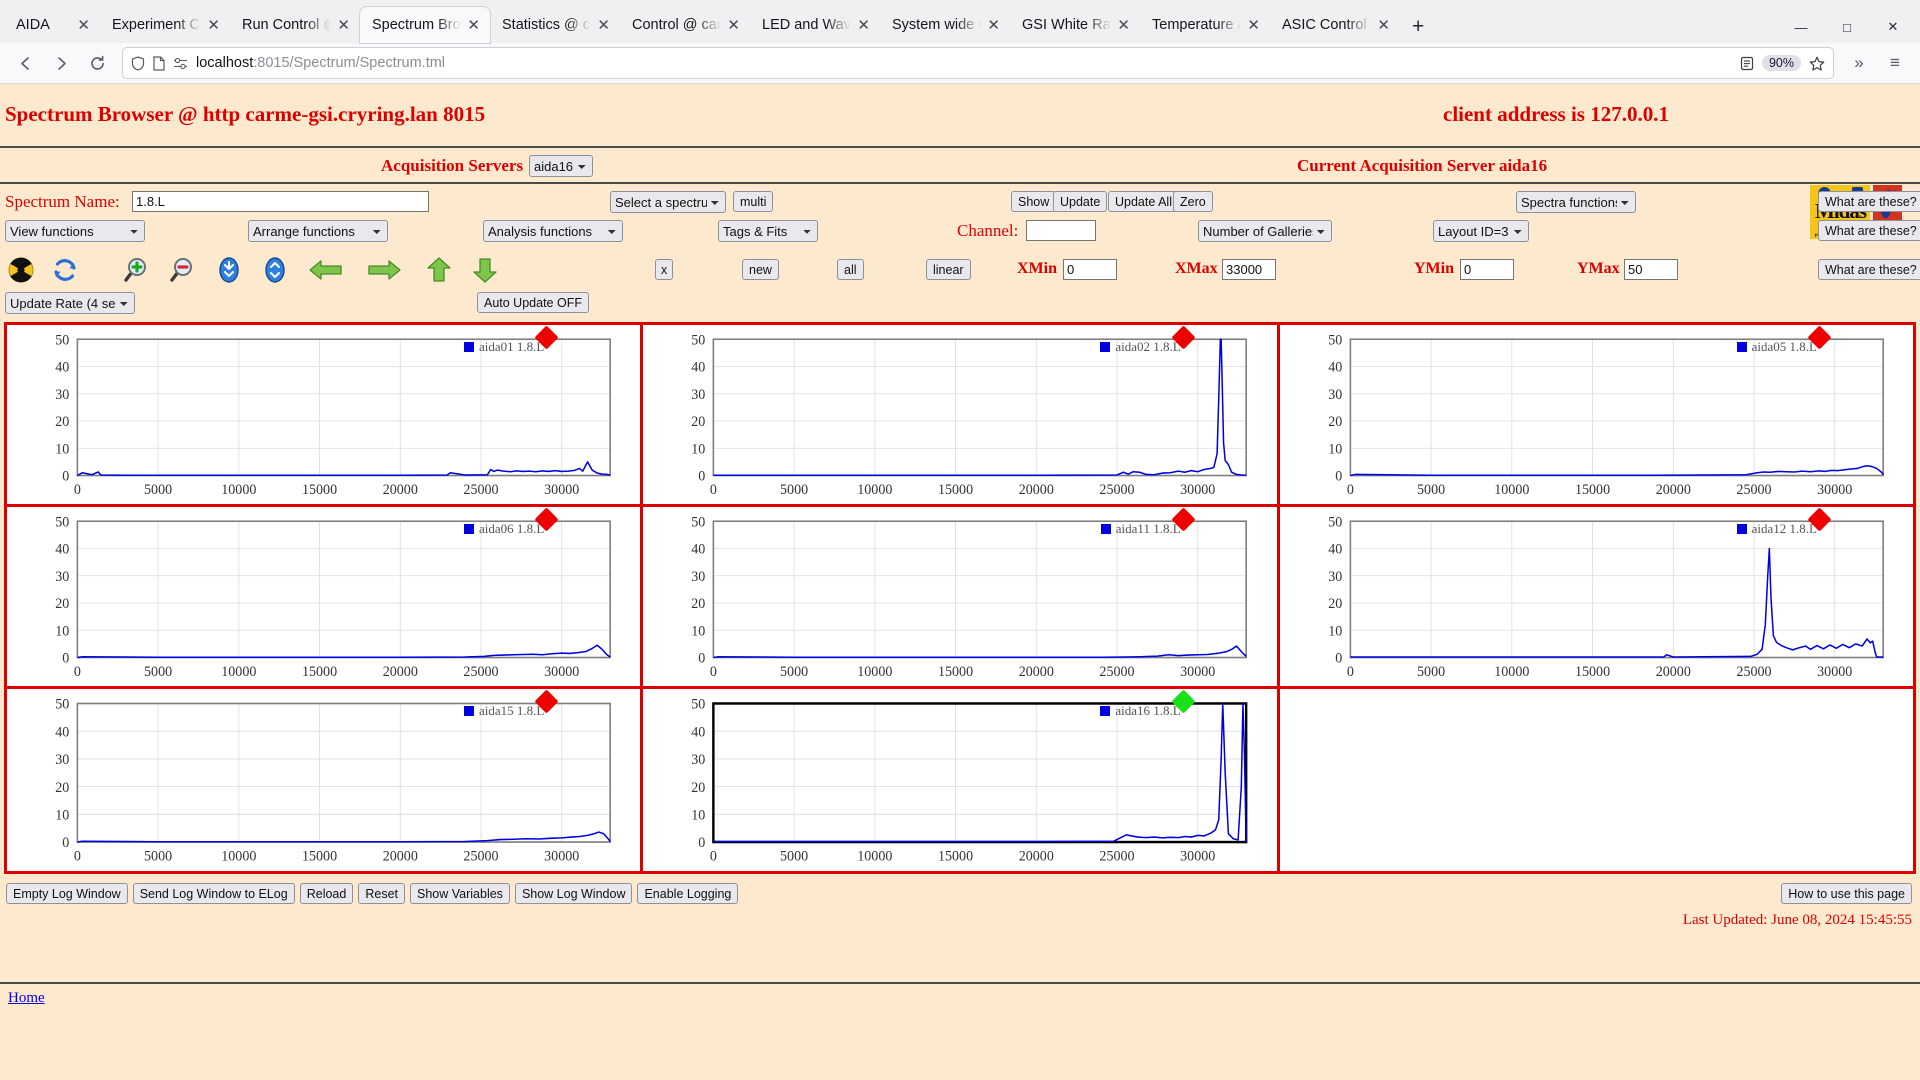 The image size is (1920, 1080). I want to click on enable-logging-button: Enable Logging, so click(688, 893).